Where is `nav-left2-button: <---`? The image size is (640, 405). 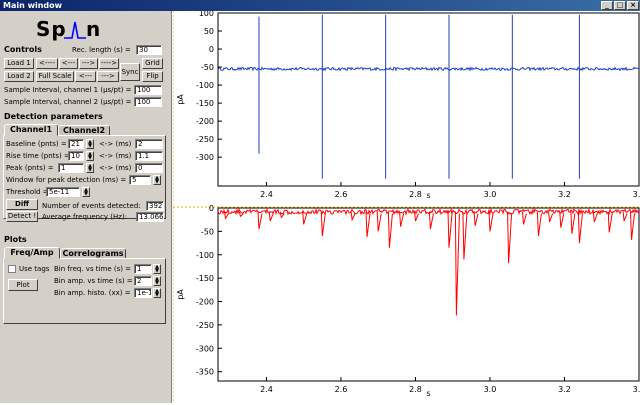 nav-left2-button: <--- is located at coordinates (85, 76).